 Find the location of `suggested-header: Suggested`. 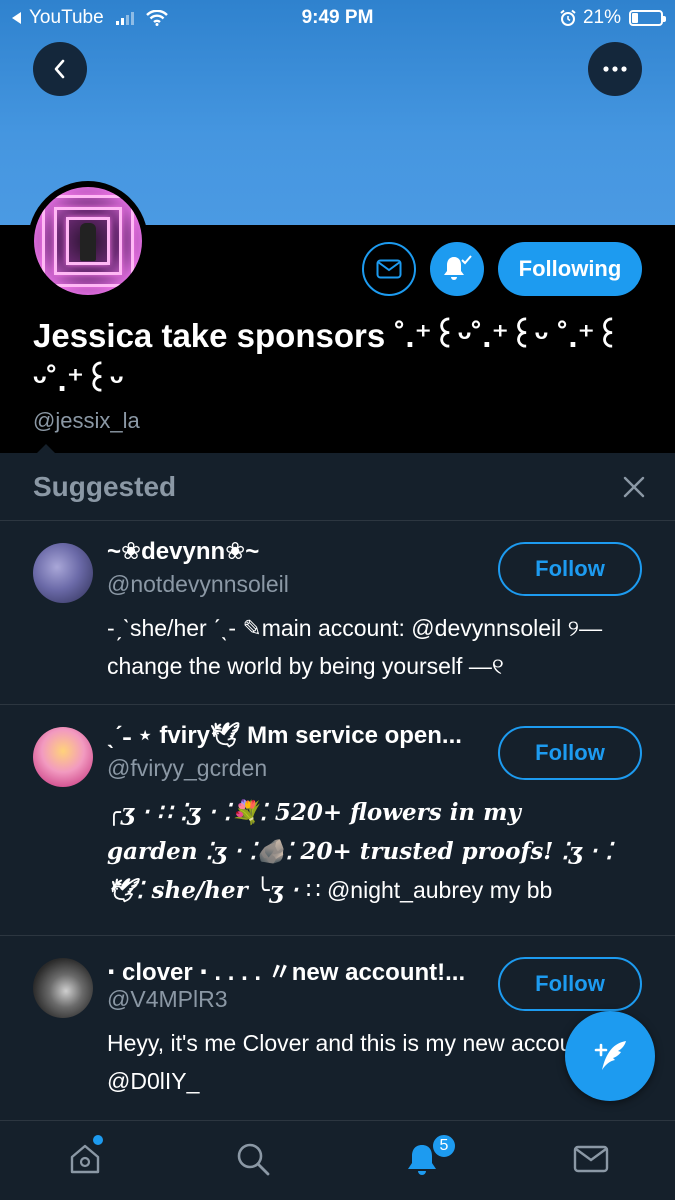

suggested-header: Suggested is located at coordinates (337, 487).